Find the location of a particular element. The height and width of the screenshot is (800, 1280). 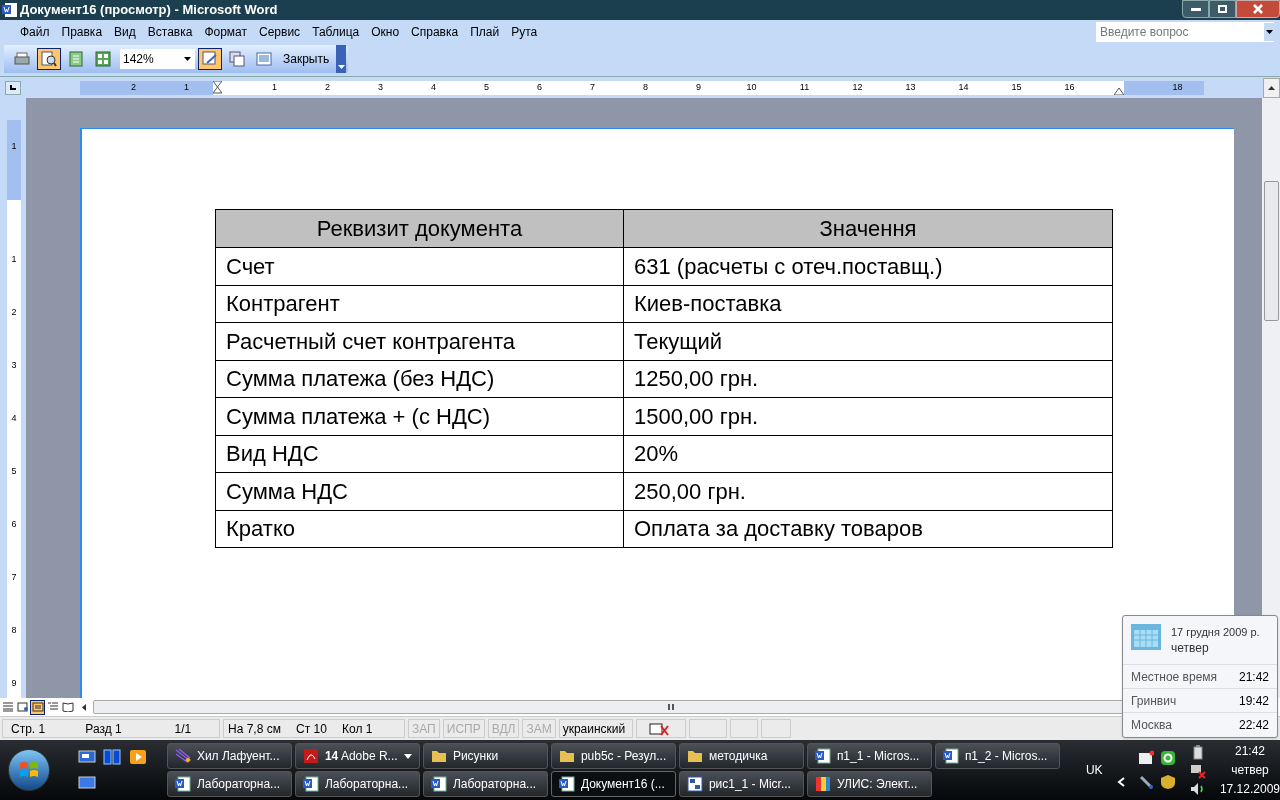

ruler-number: 18 is located at coordinates (1177, 87).